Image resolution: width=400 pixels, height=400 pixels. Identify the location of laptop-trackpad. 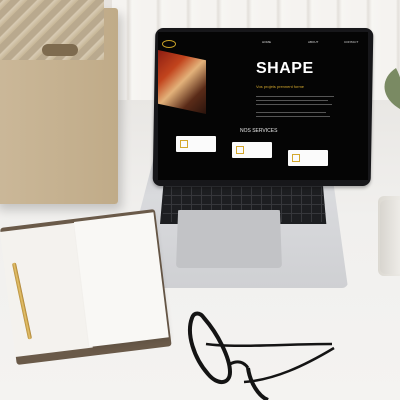
(229, 239).